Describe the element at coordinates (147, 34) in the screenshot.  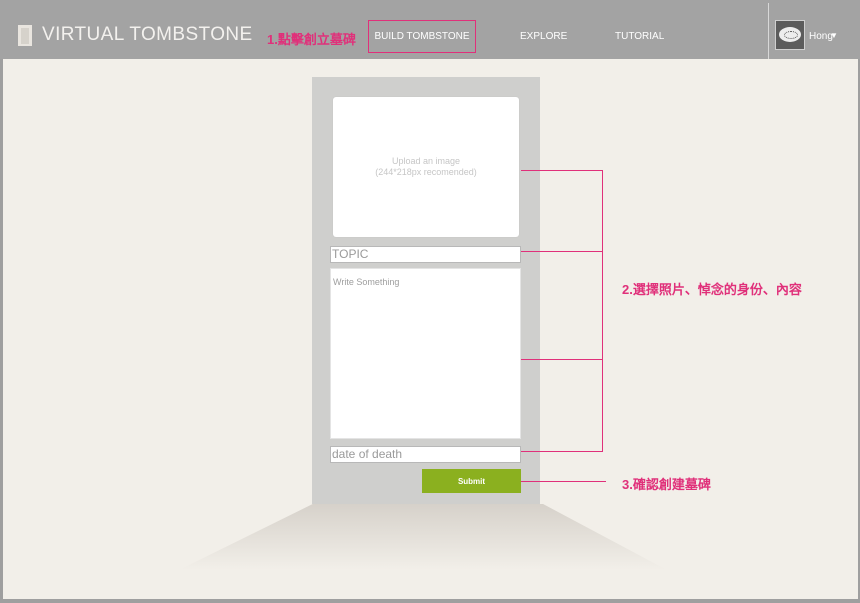
I see `brand-title: VIRTUAL TOMBSTONE` at that location.